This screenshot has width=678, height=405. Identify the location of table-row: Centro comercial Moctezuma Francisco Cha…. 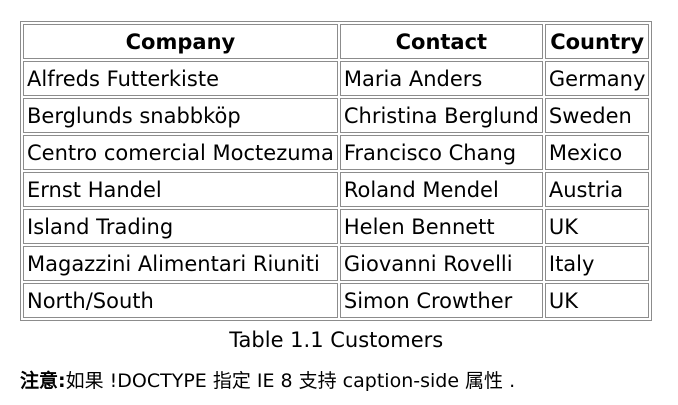
(336, 152).